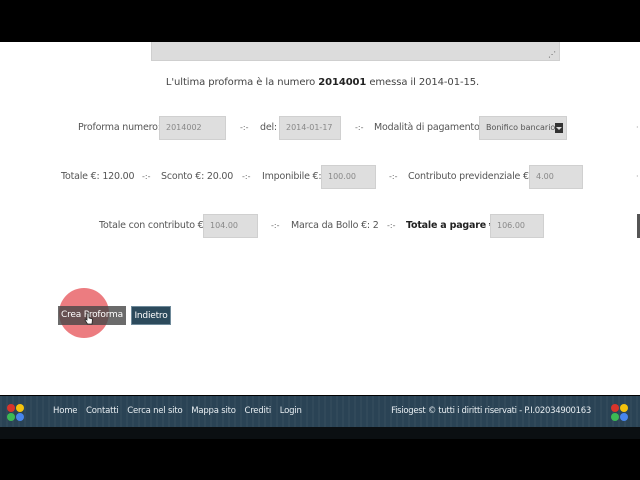  What do you see at coordinates (291, 411) in the screenshot?
I see `footer-link-login: Login` at bounding box center [291, 411].